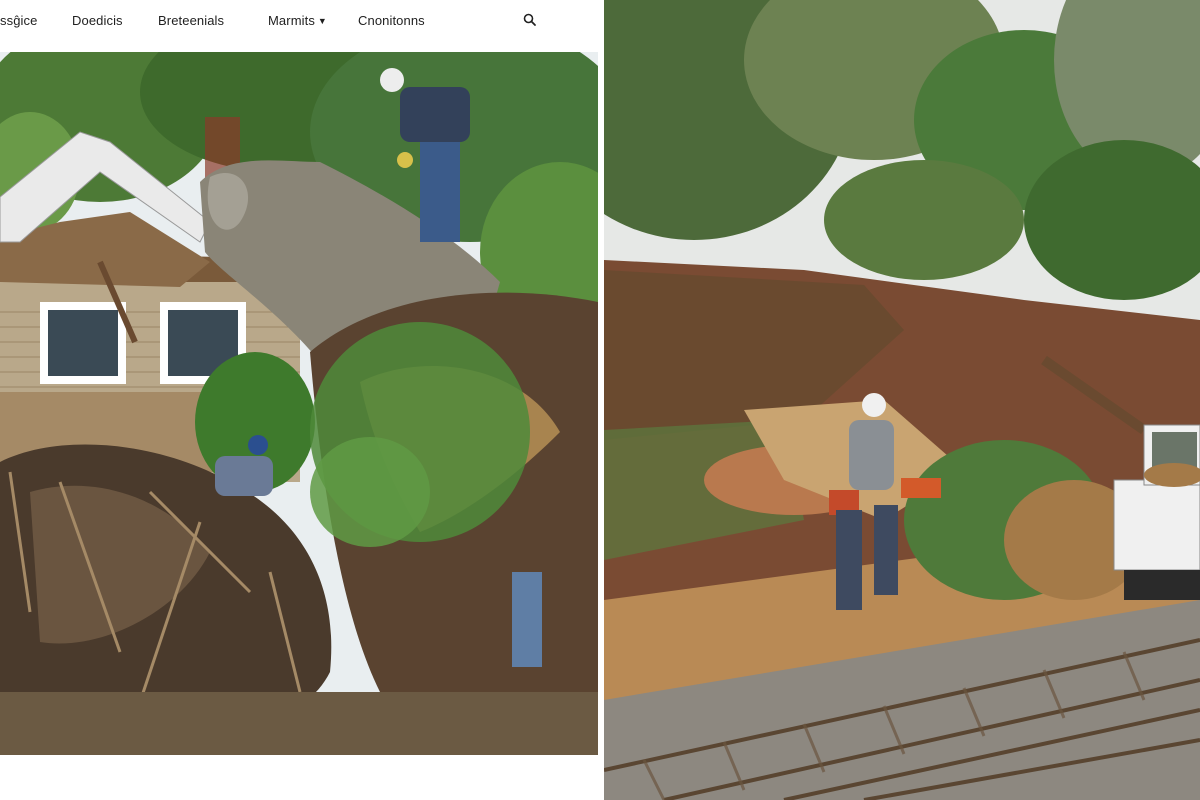 Image resolution: width=1200 pixels, height=800 pixels. I want to click on nav-item-5: Cnonitonns, so click(391, 20).